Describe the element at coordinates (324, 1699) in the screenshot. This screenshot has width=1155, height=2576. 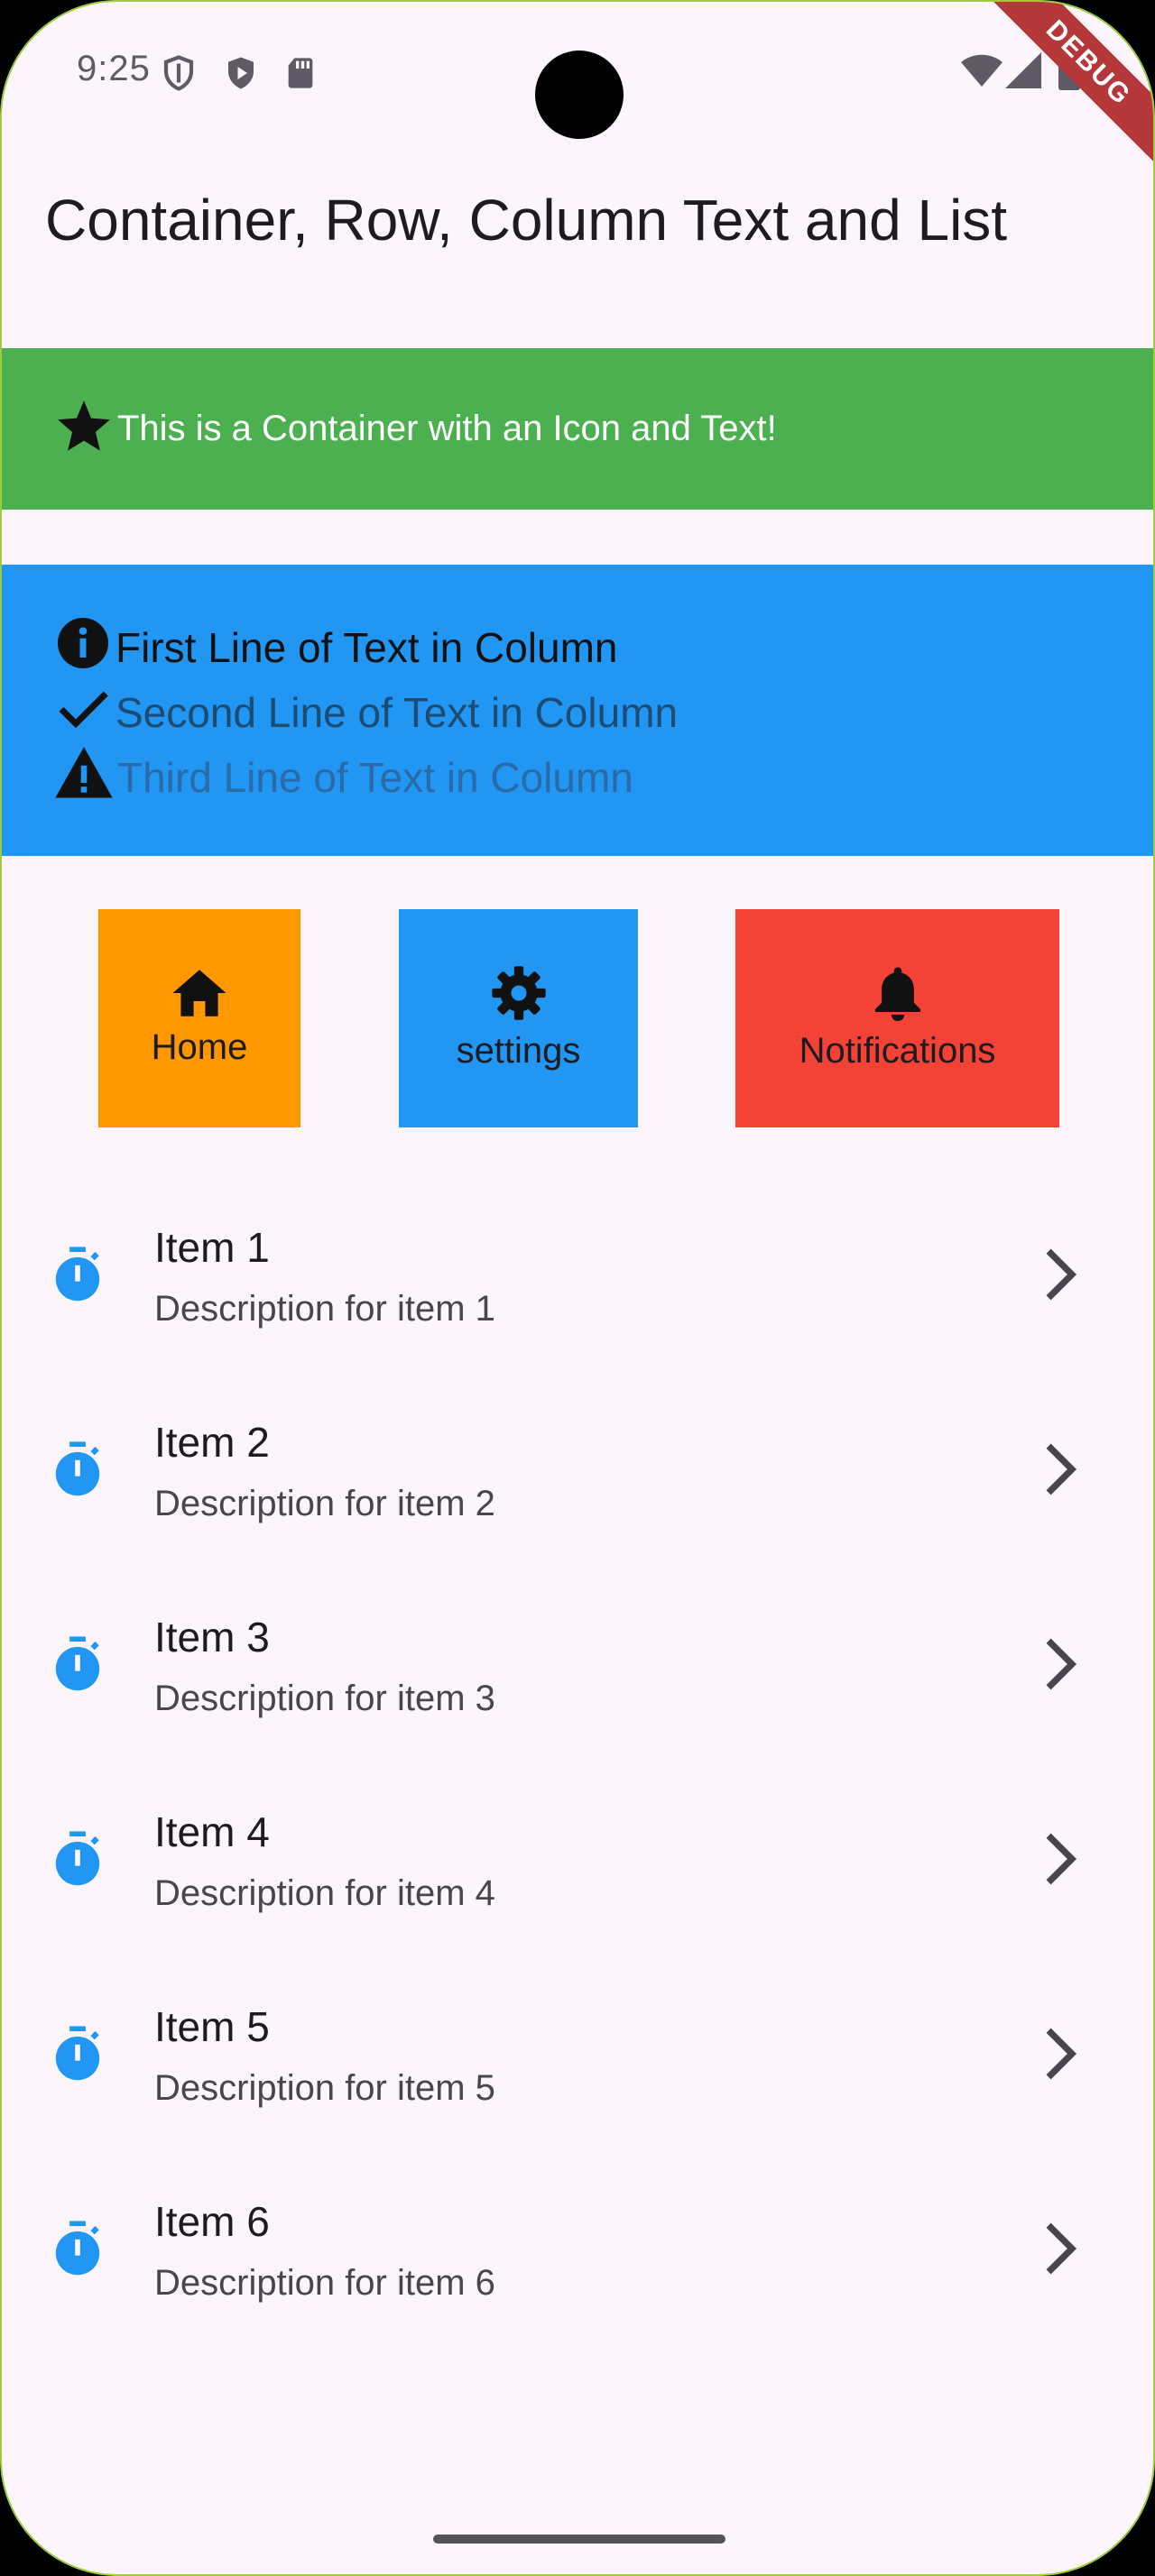
I see `list-item-subtitle: Description for item 3` at that location.